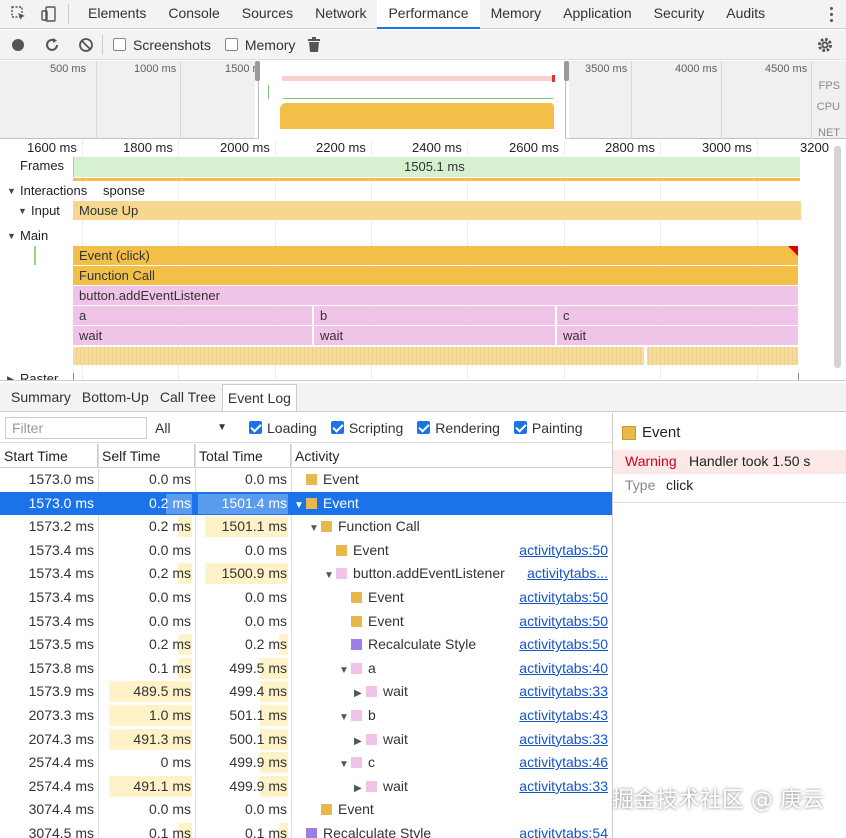 Image resolution: width=846 pixels, height=838 pixels. What do you see at coordinates (119, 44) in the screenshot?
I see `screenshots-checkbox` at bounding box center [119, 44].